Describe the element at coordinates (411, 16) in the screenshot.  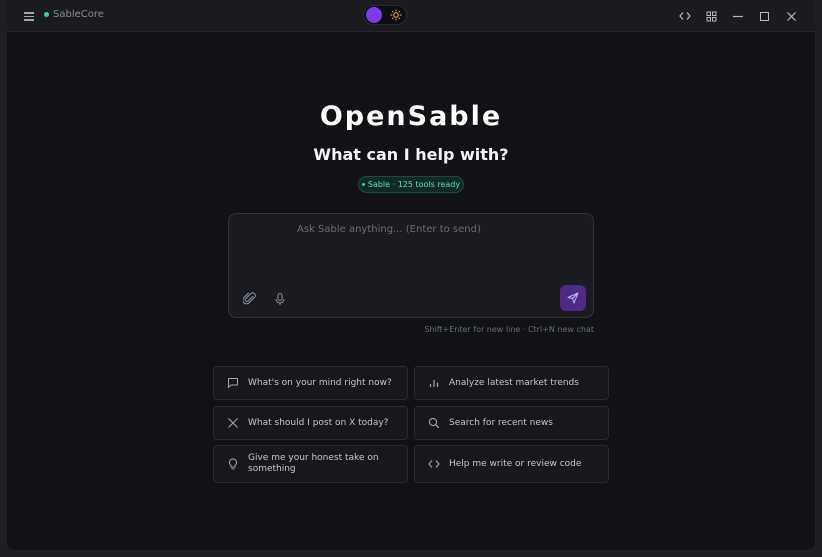
I see `titlebar: SableCore` at that location.